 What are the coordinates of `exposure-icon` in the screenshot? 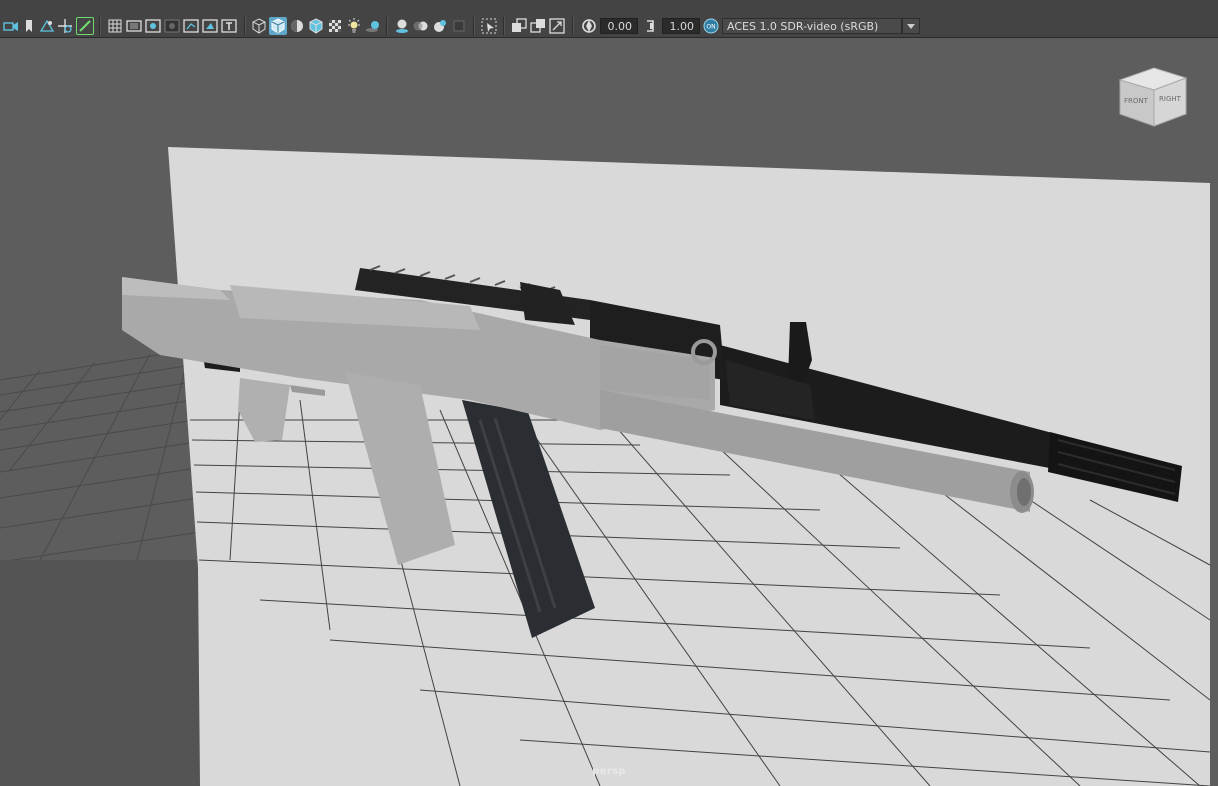 It's located at (589, 26).